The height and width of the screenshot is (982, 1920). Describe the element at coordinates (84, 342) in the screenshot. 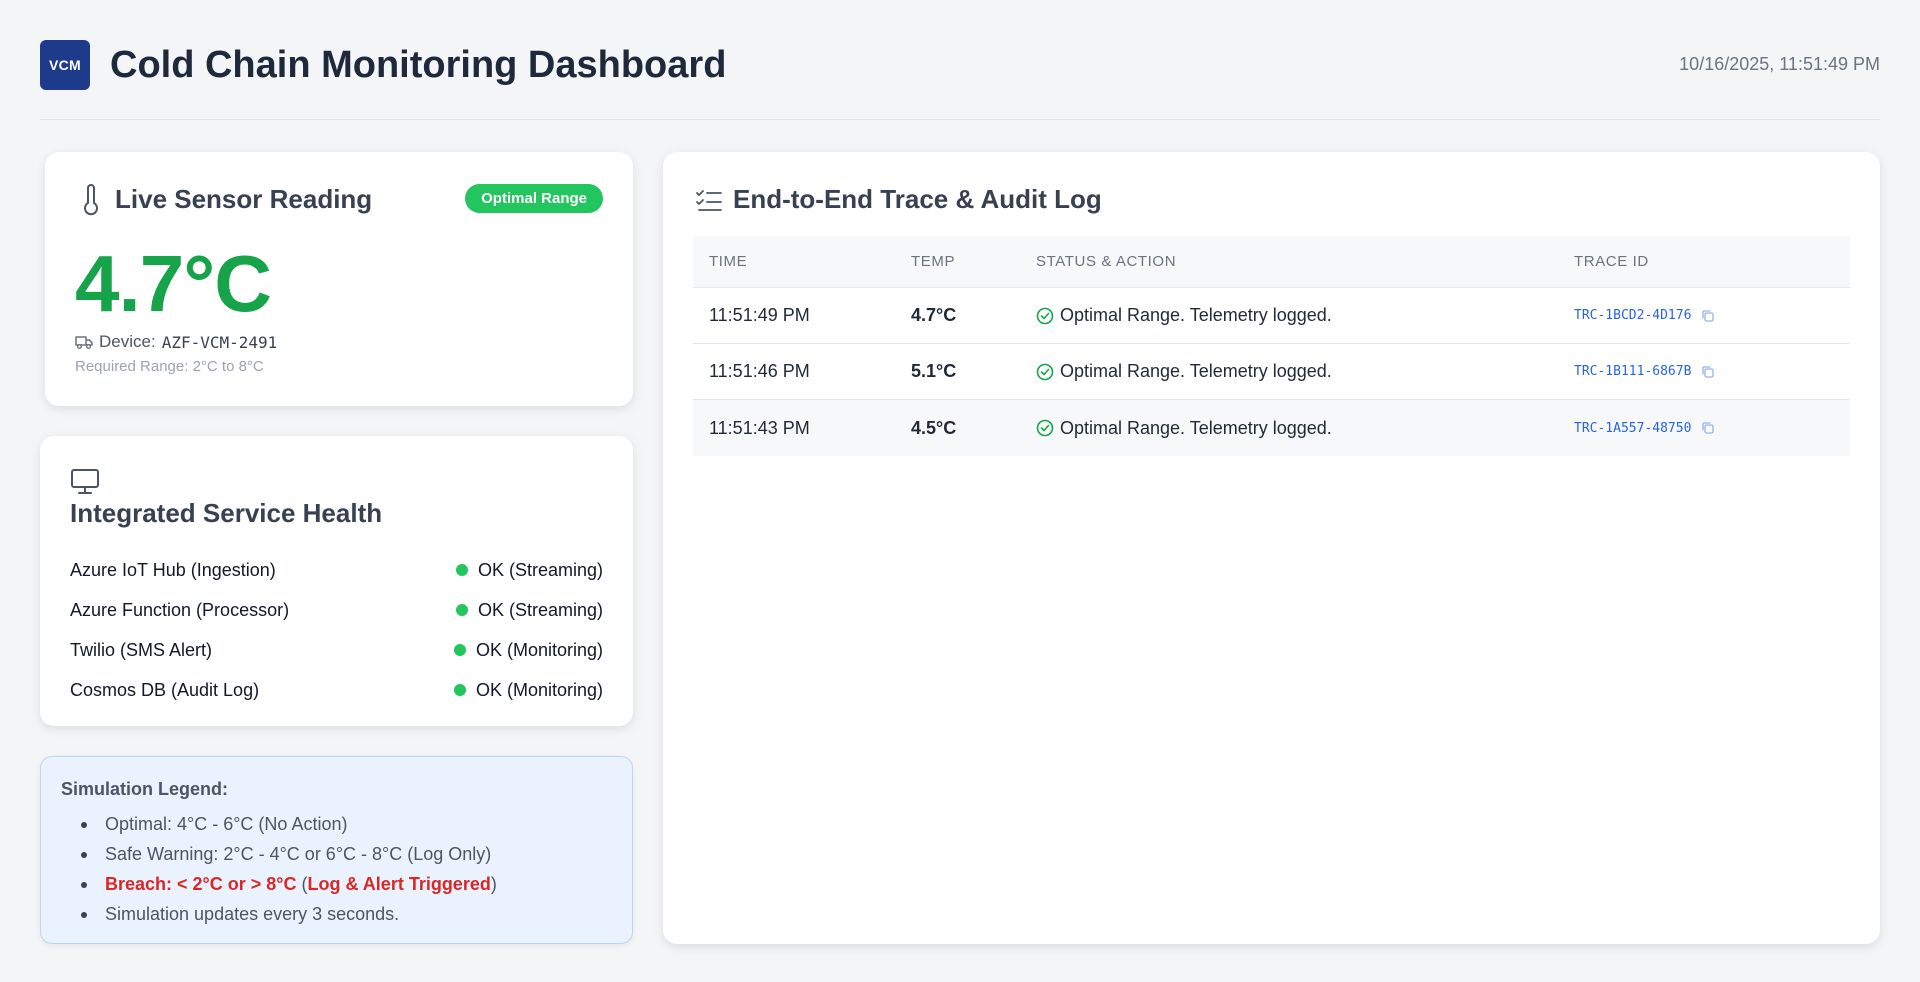

I see `truck-icon` at that location.